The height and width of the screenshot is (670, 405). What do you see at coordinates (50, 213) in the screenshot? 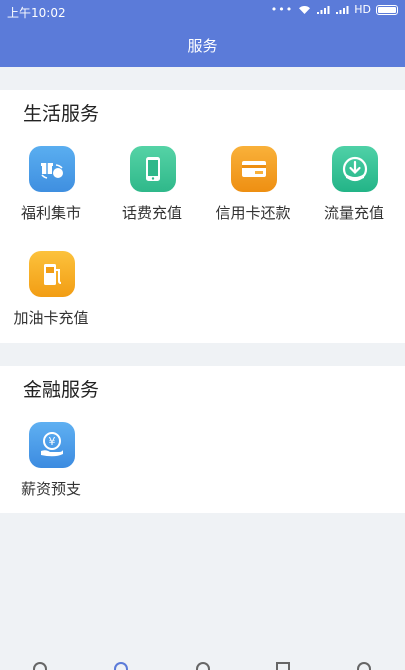
I see `service-label: 福利集市` at bounding box center [50, 213].